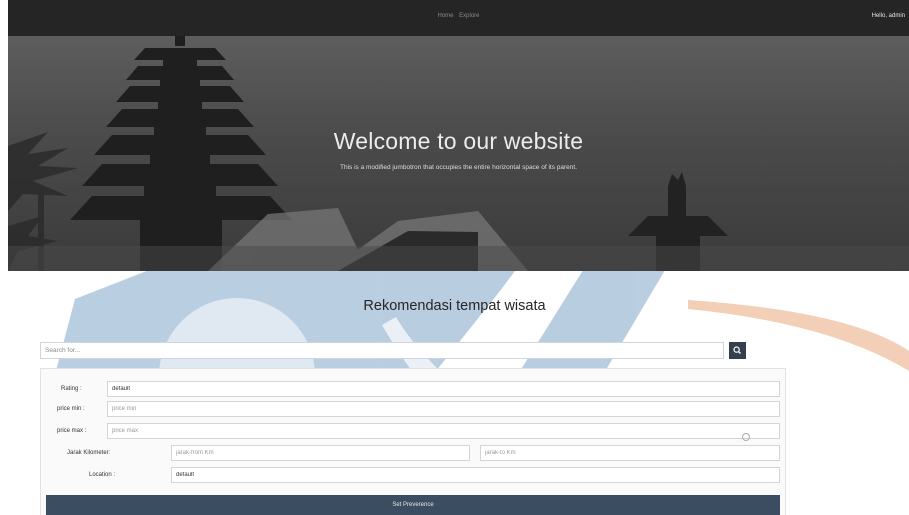 This screenshot has height=515, width=909. What do you see at coordinates (443, 409) in the screenshot?
I see `price-min-field` at bounding box center [443, 409].